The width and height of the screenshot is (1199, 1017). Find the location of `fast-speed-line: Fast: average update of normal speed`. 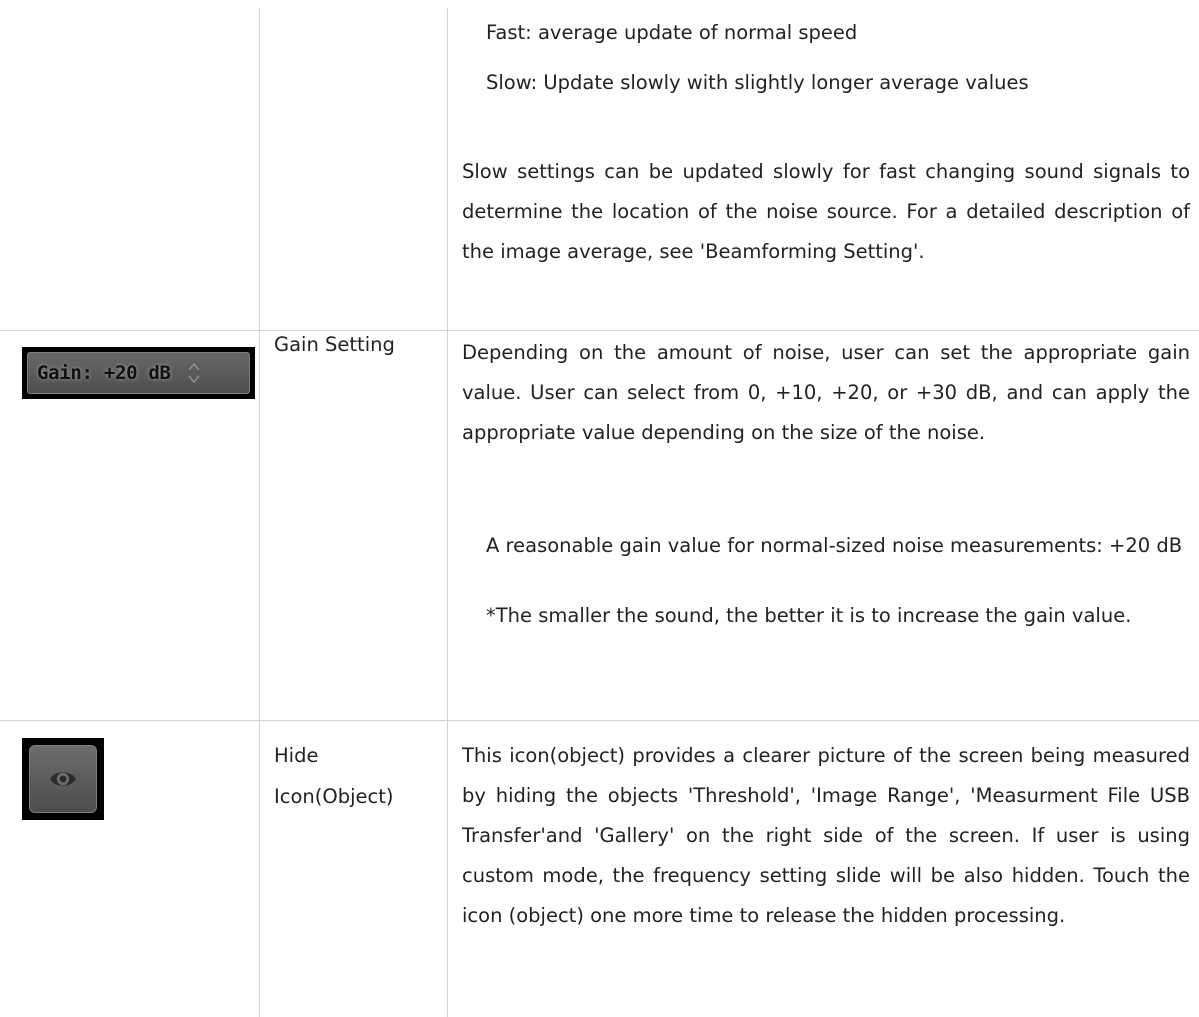

fast-speed-line: Fast: average update of normal speed is located at coordinates (672, 32).